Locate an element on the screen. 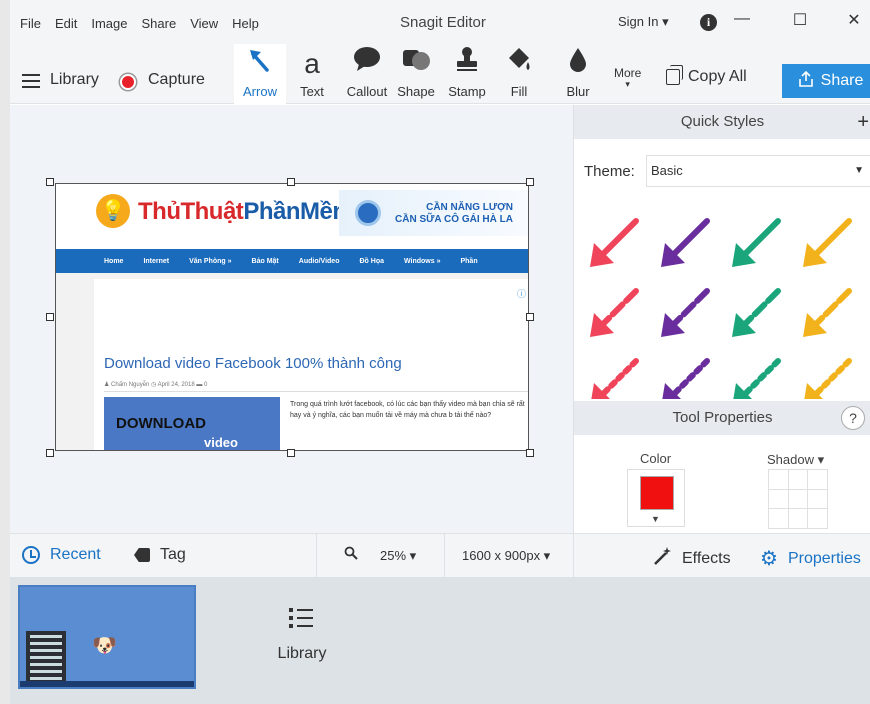  menu-file: File is located at coordinates (30, 23).